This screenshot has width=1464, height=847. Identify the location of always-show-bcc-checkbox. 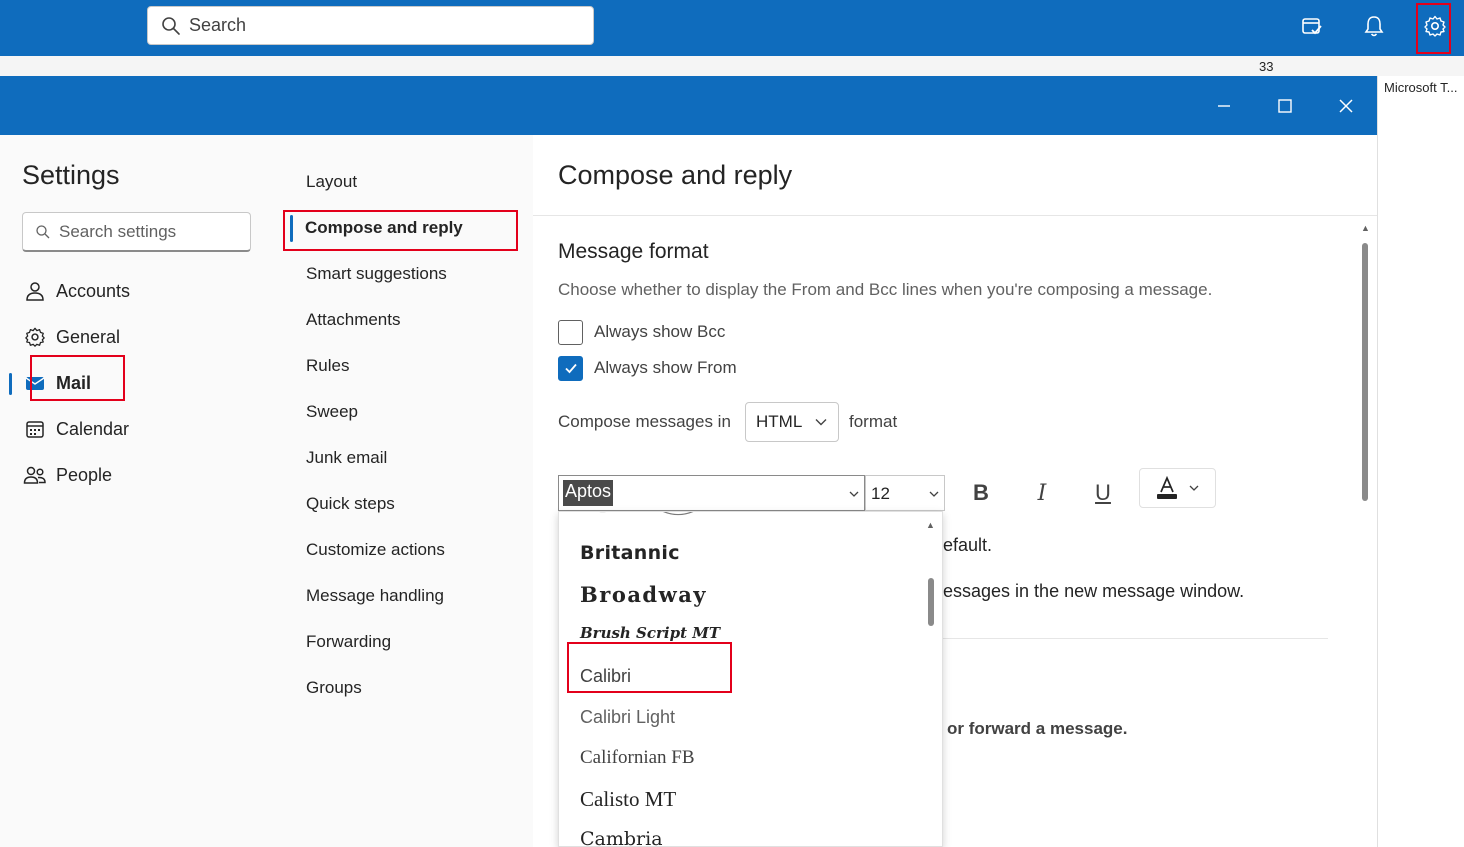
(570, 332).